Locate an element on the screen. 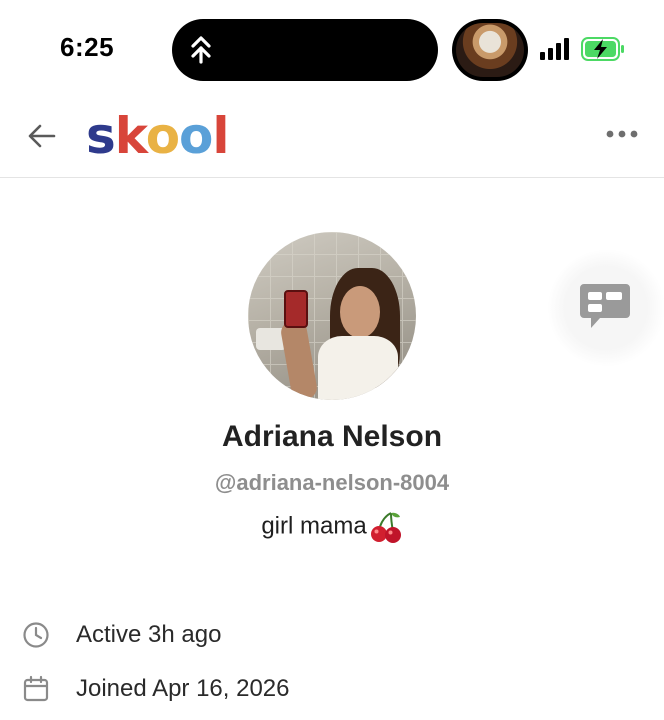 The width and height of the screenshot is (664, 720). app-header: skool is located at coordinates (332, 139).